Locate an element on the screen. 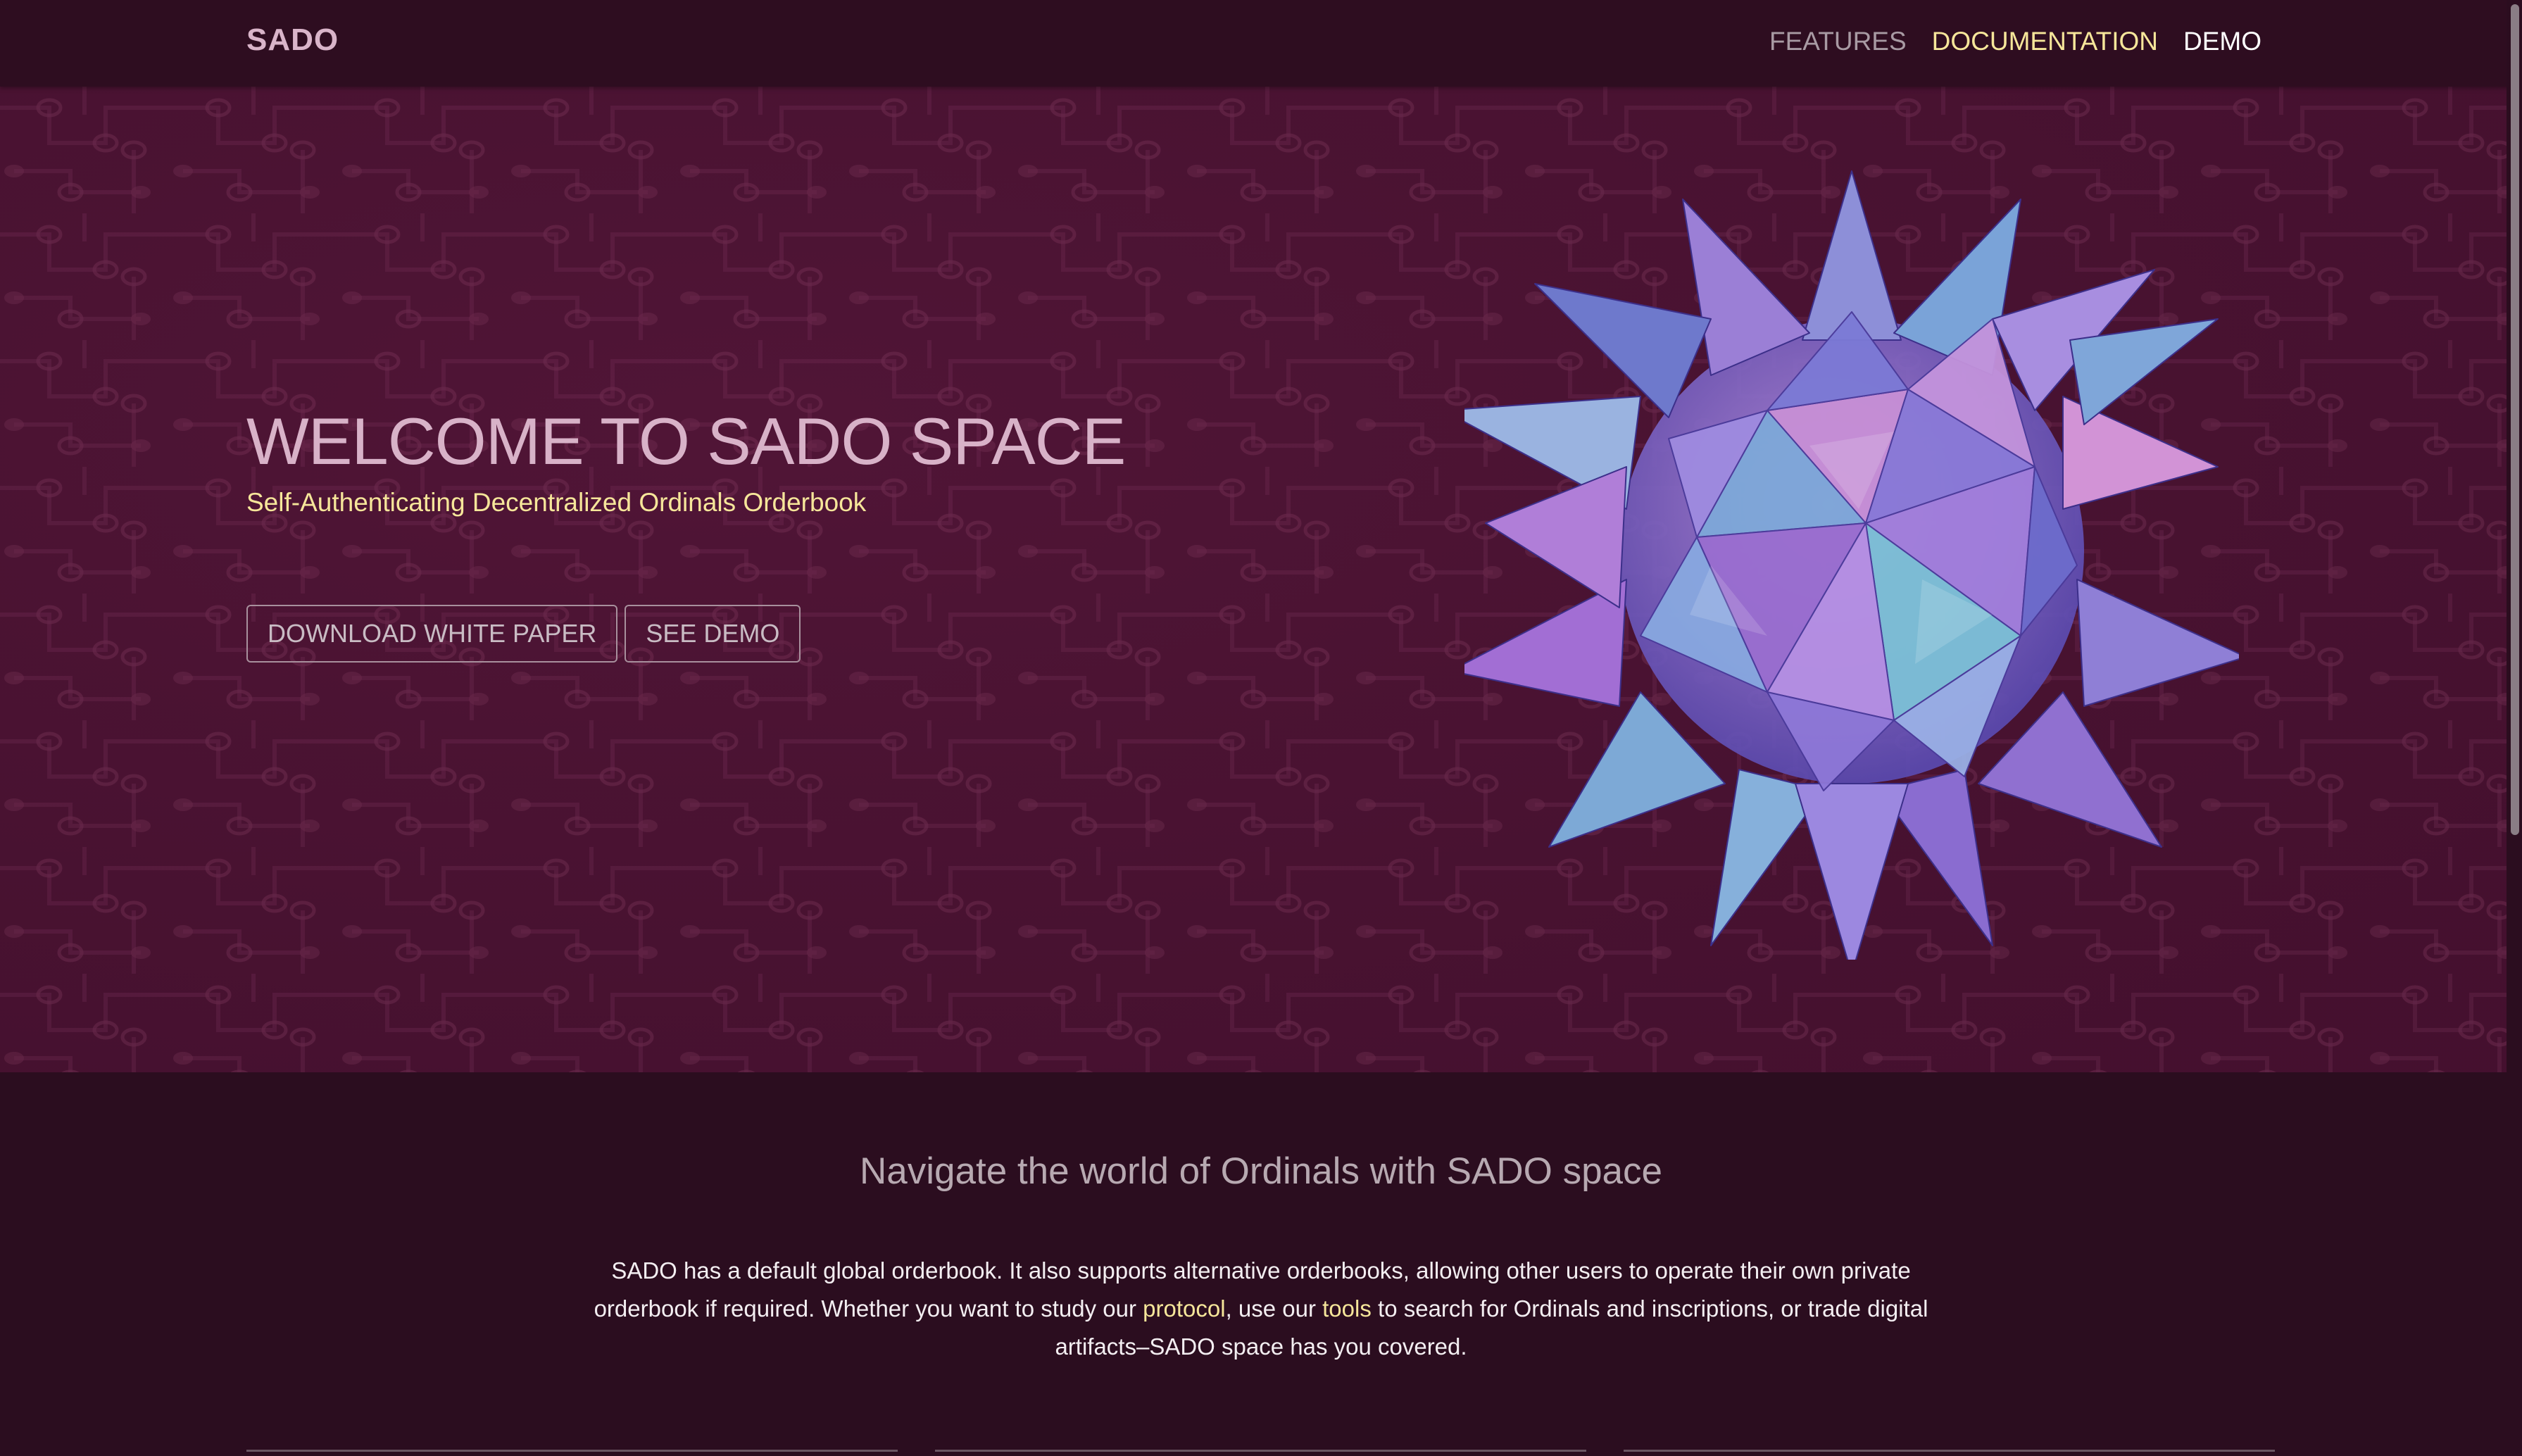 The image size is (2522, 1456). feature-card-1-edge is located at coordinates (572, 1451).